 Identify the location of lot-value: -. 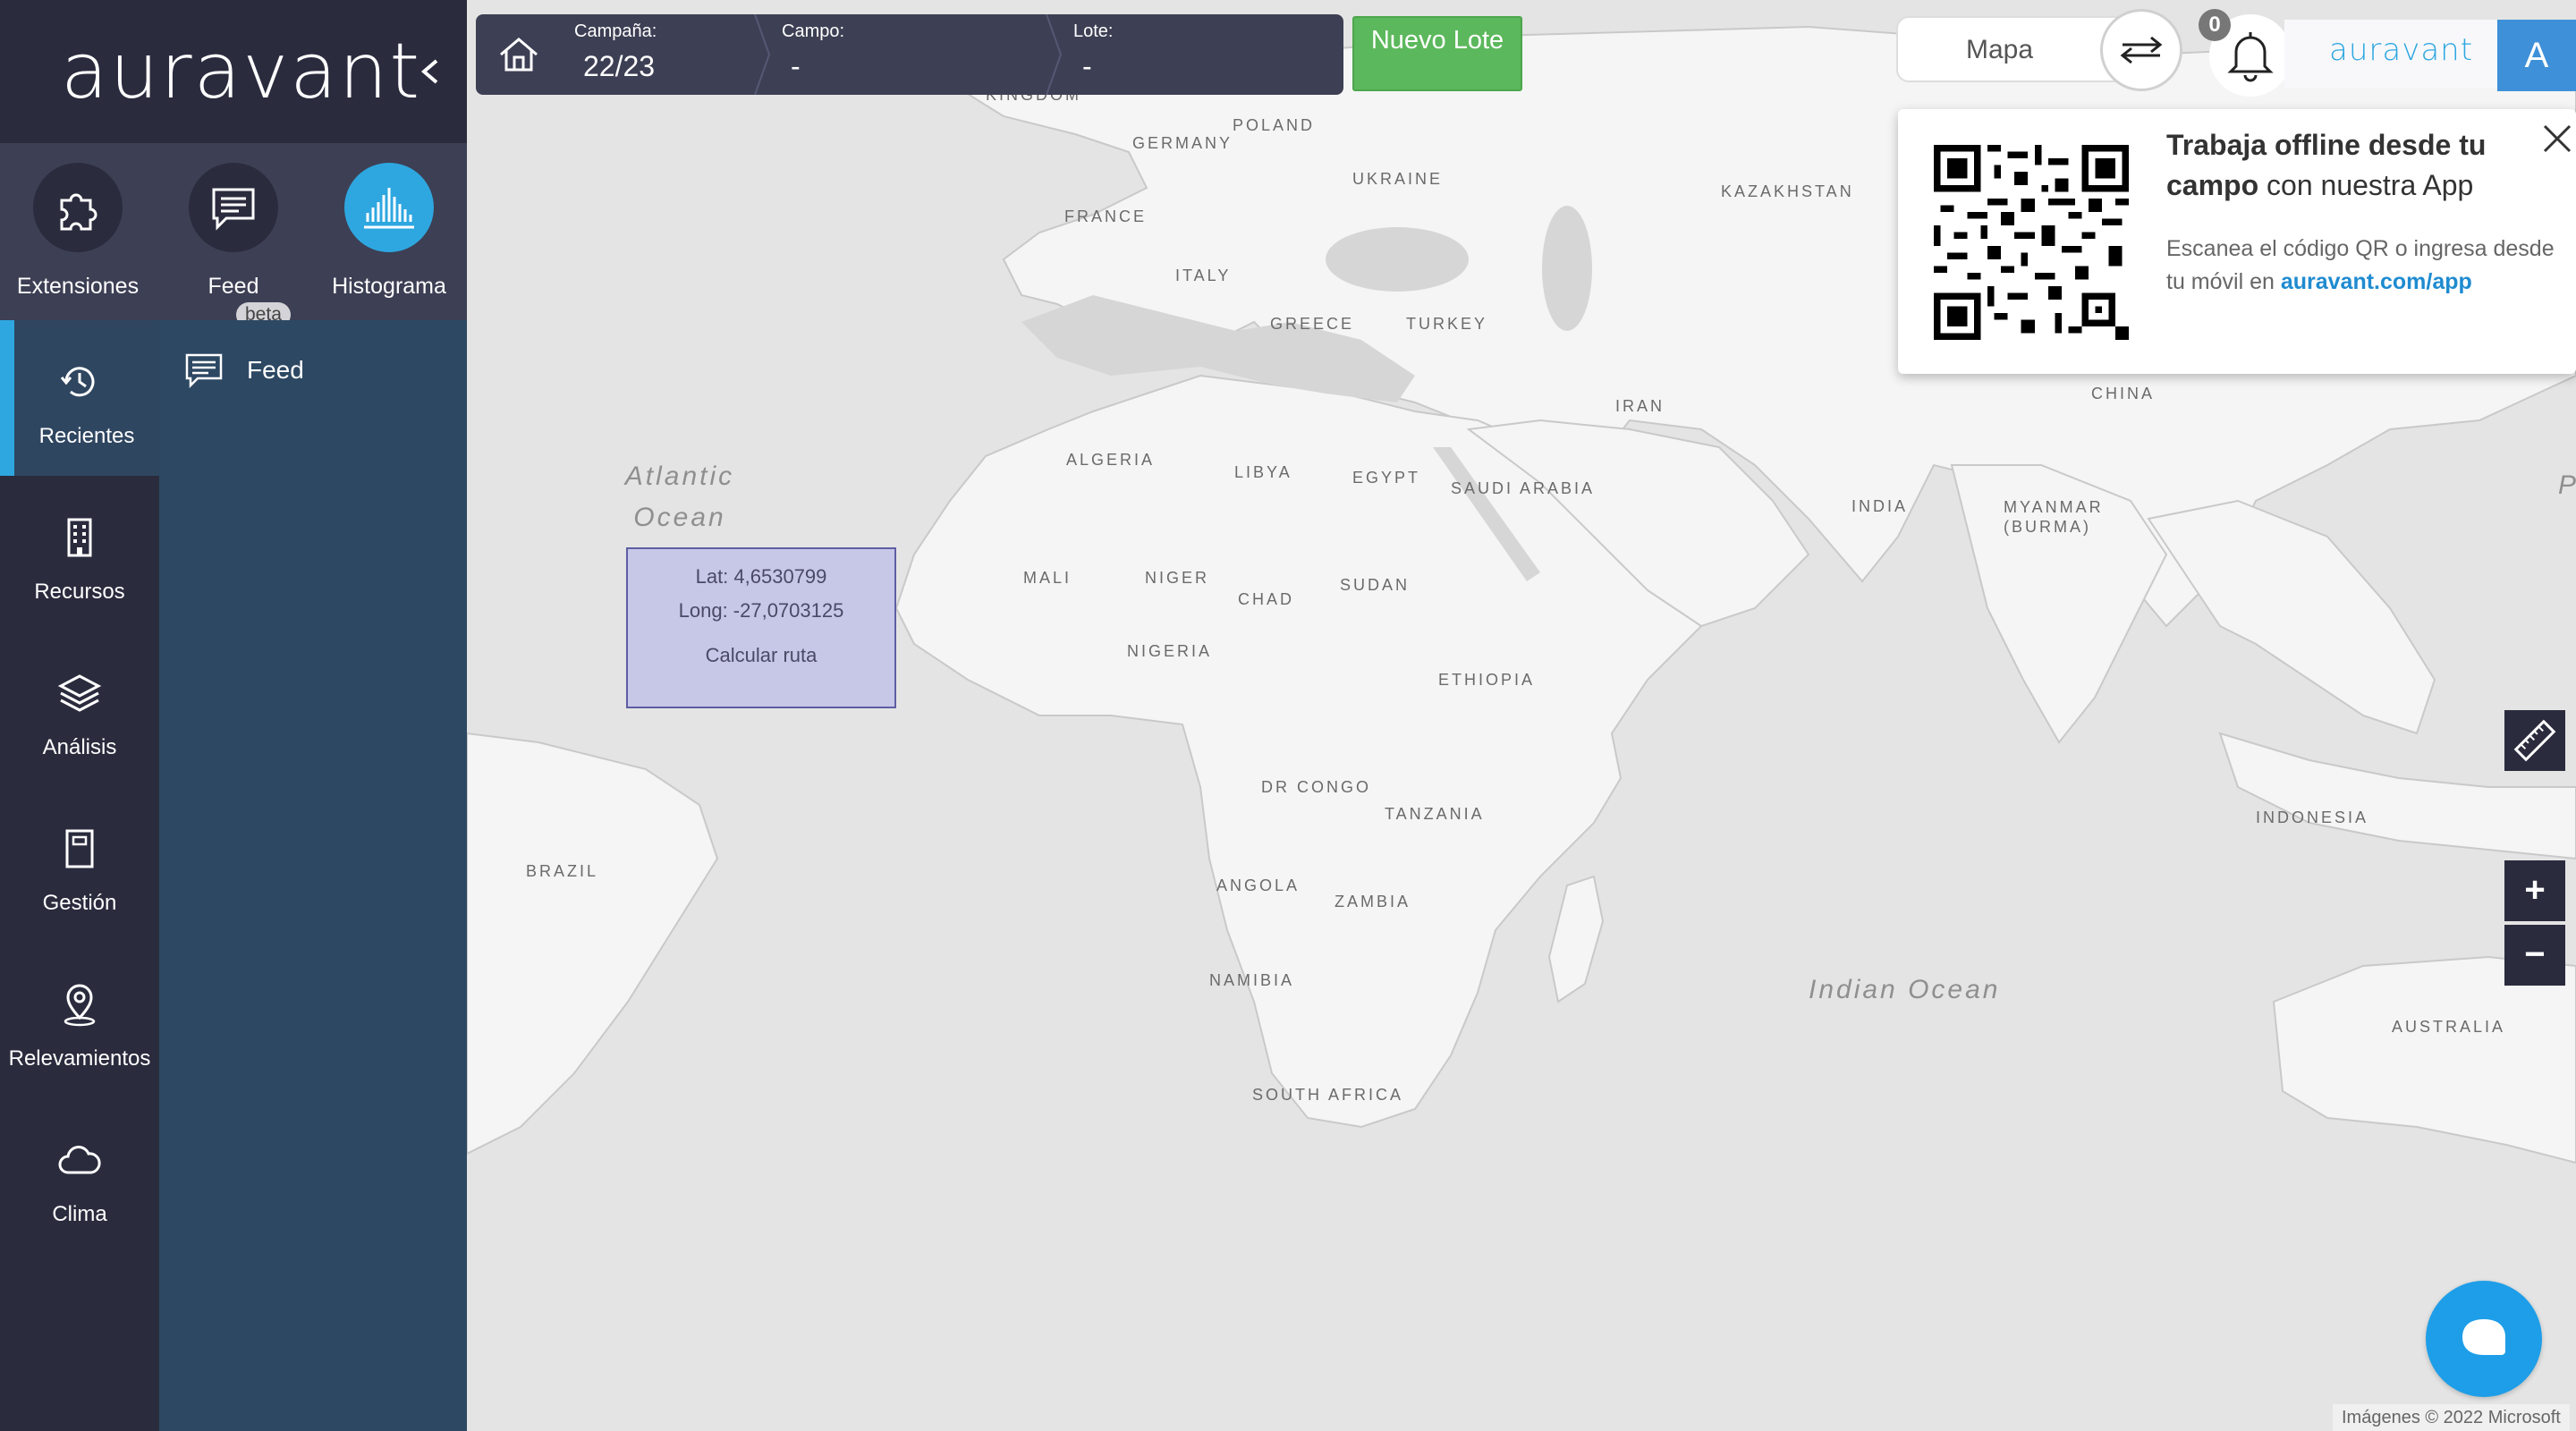
(1087, 66).